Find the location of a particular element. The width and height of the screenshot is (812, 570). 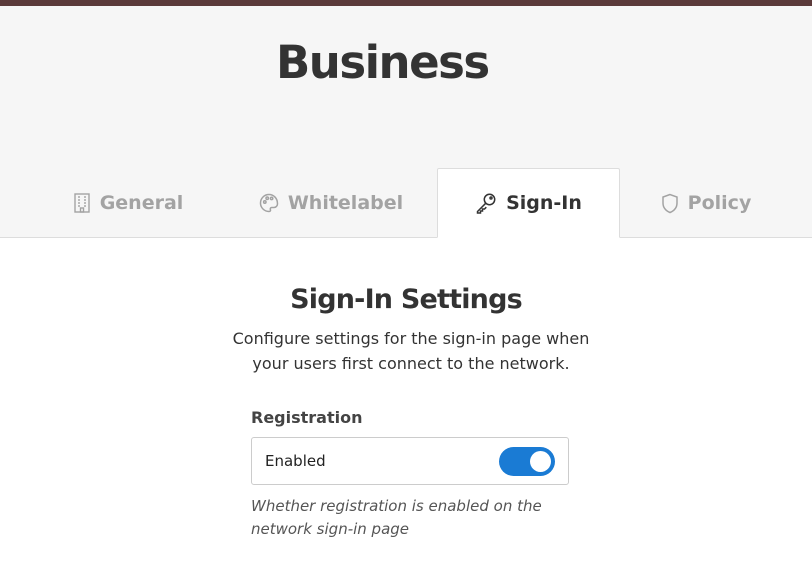

tab-whitelabel-label: Whitelabel is located at coordinates (345, 203).